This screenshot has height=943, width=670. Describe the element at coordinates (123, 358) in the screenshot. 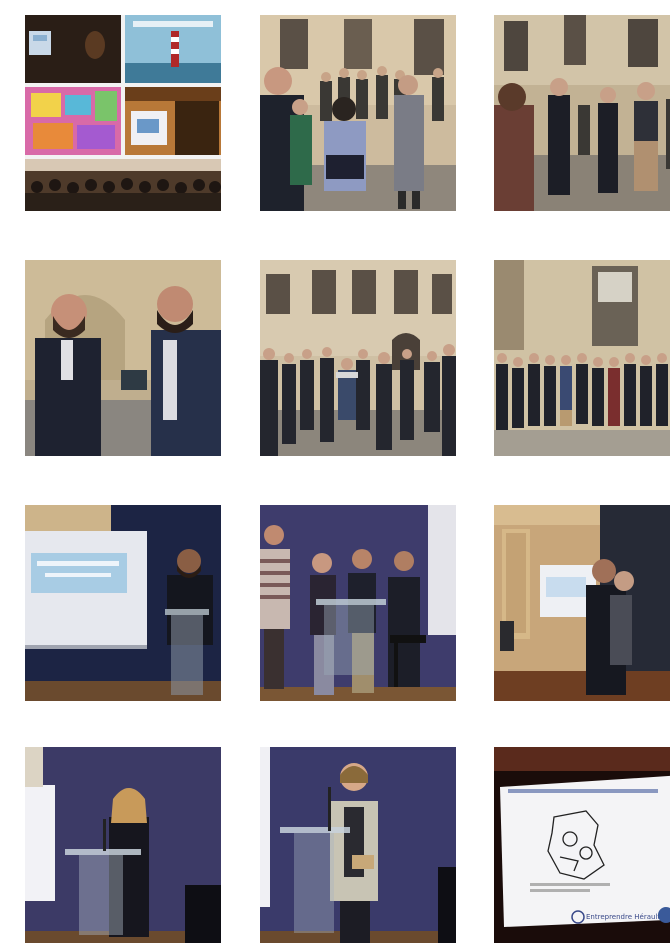

I see `photo-two-men-talking` at that location.